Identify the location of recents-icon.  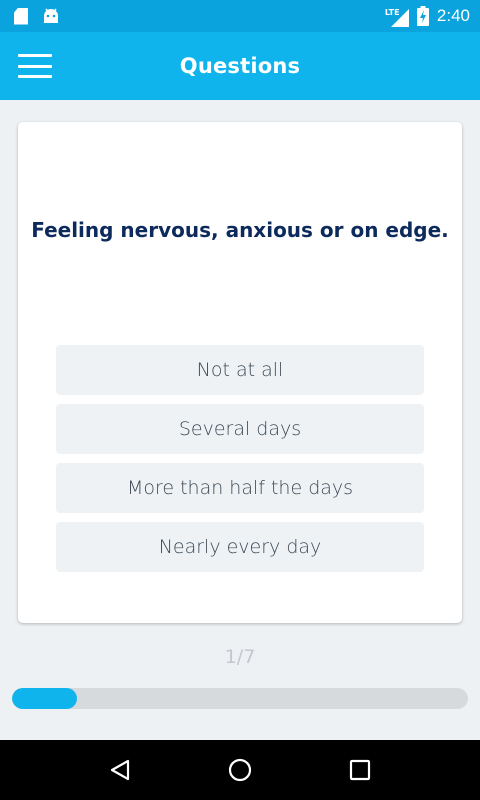
(360, 770).